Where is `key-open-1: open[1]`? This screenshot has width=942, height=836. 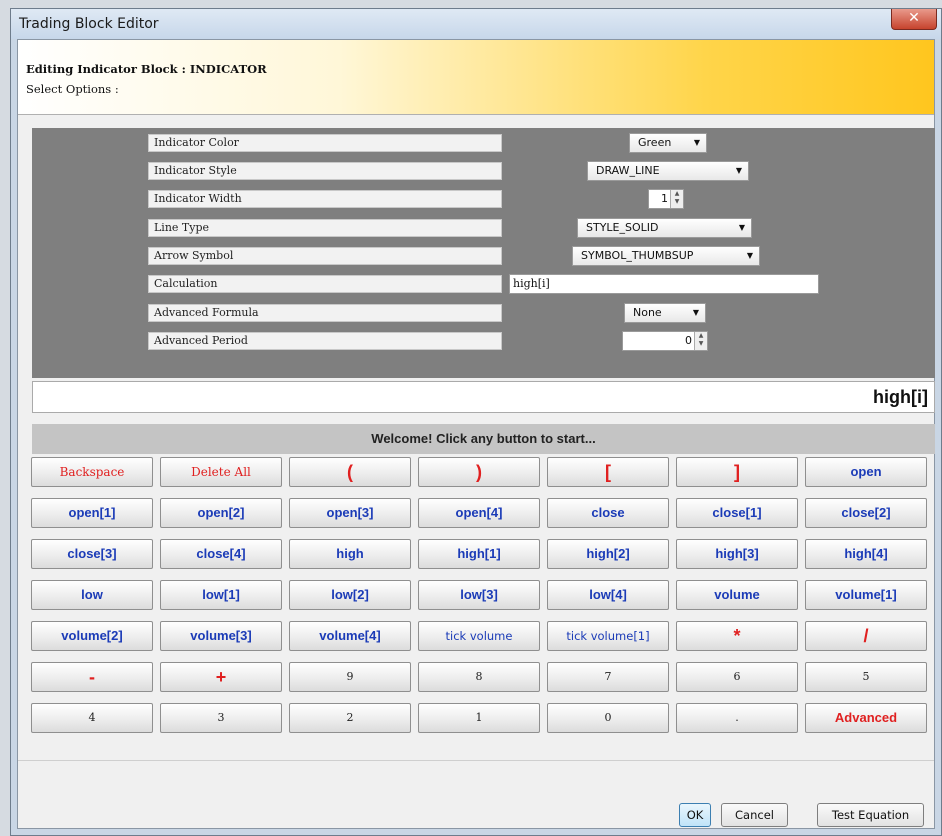 key-open-1: open[1] is located at coordinates (92, 513).